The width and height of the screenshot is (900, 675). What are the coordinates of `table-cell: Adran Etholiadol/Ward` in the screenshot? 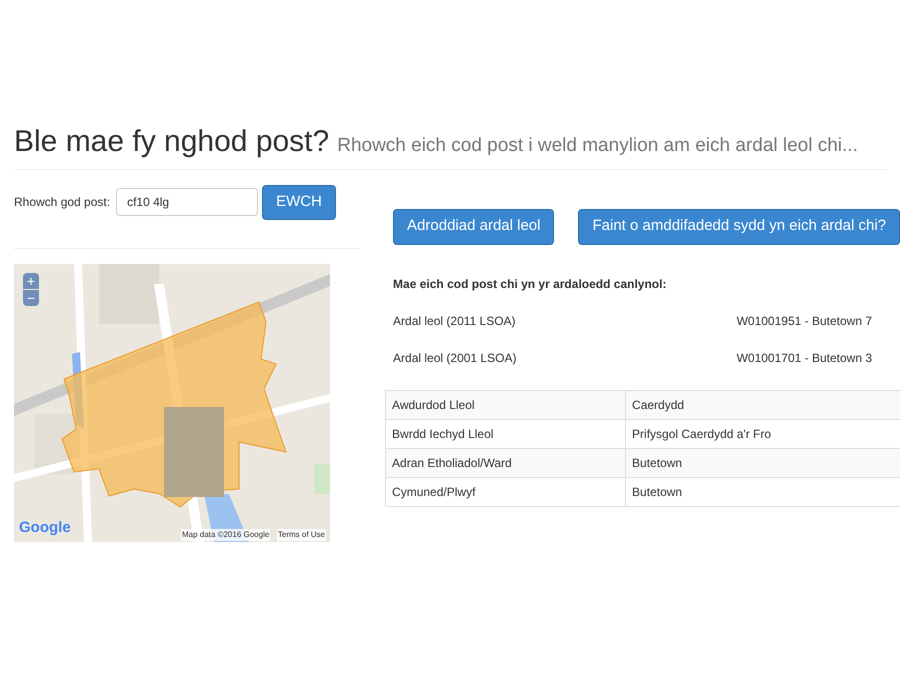 It's located at (506, 462).